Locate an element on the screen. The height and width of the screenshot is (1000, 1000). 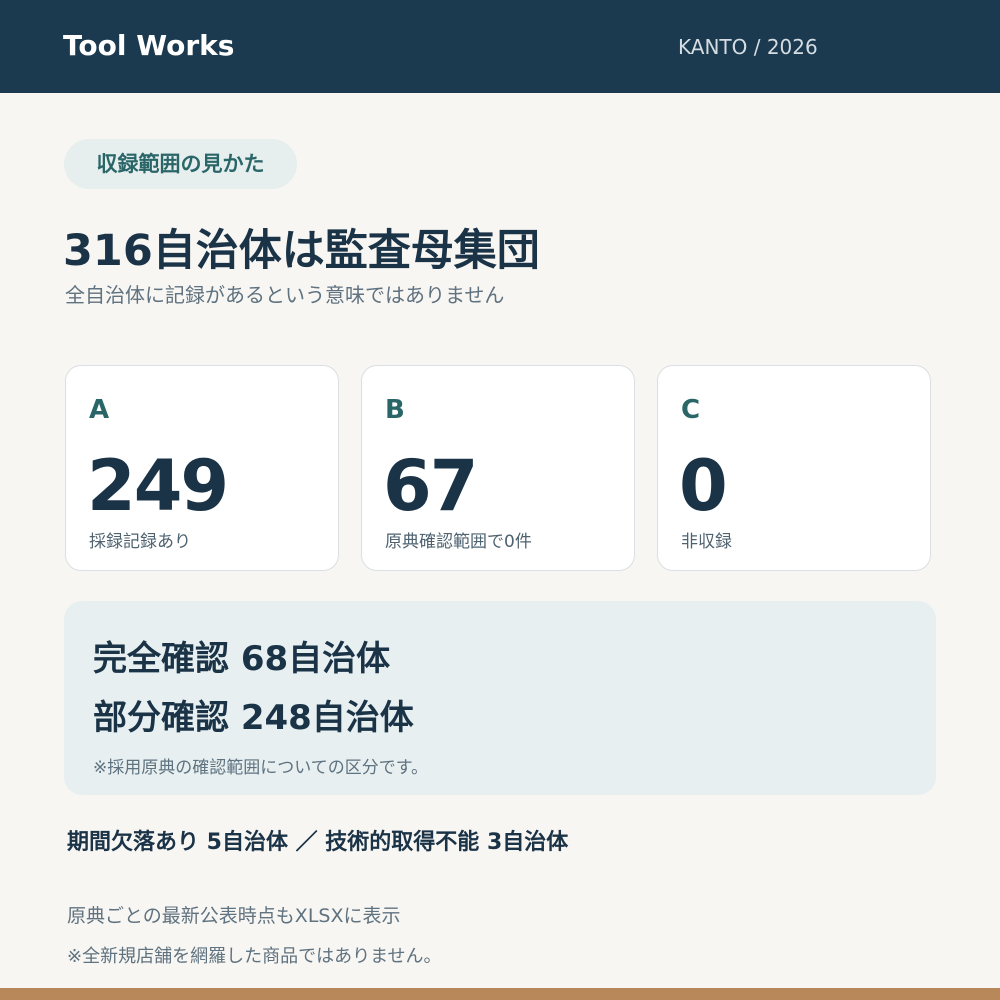
category-card-c: C 0 非収録 is located at coordinates (794, 468).